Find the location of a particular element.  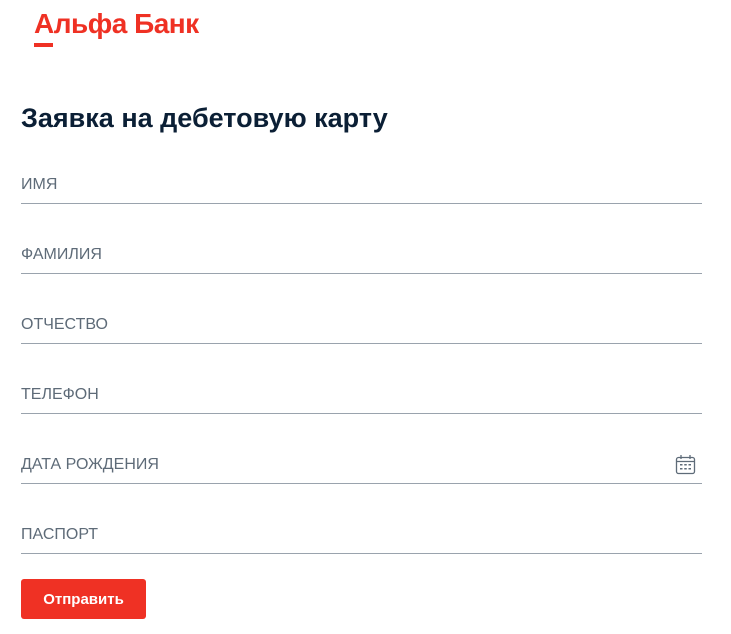

calendar-icon is located at coordinates (685, 464).